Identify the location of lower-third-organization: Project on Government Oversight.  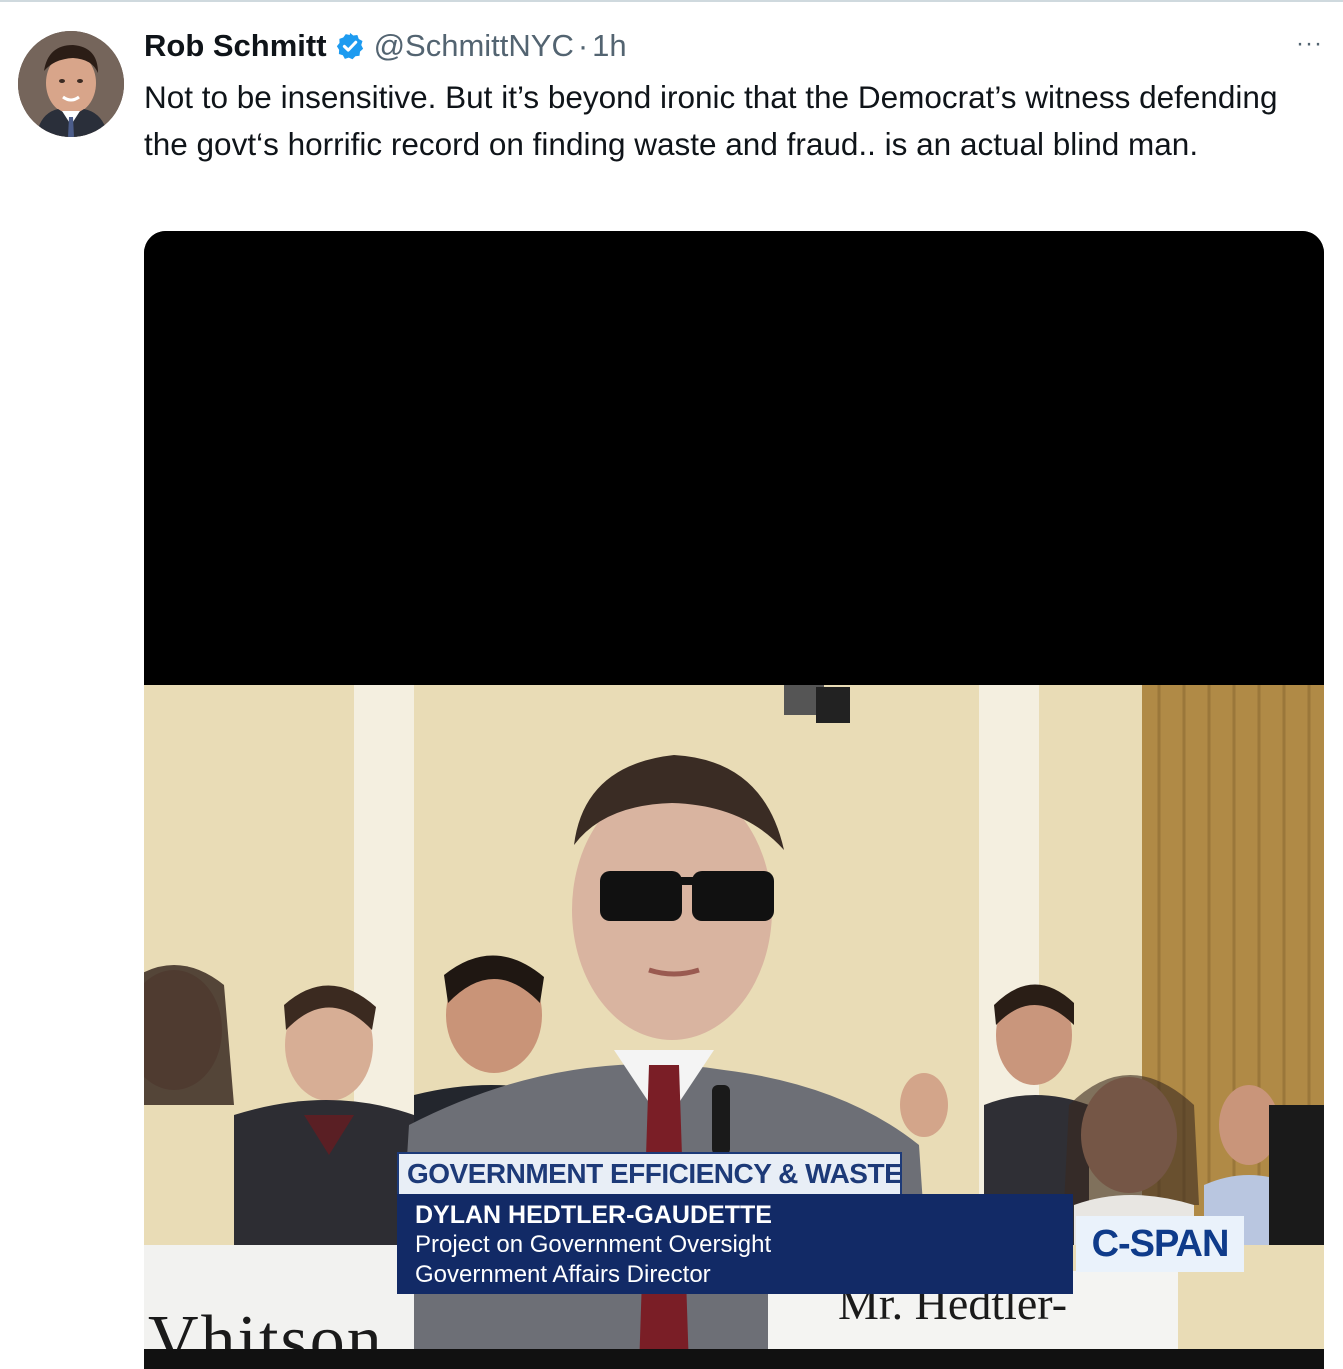
(593, 1244).